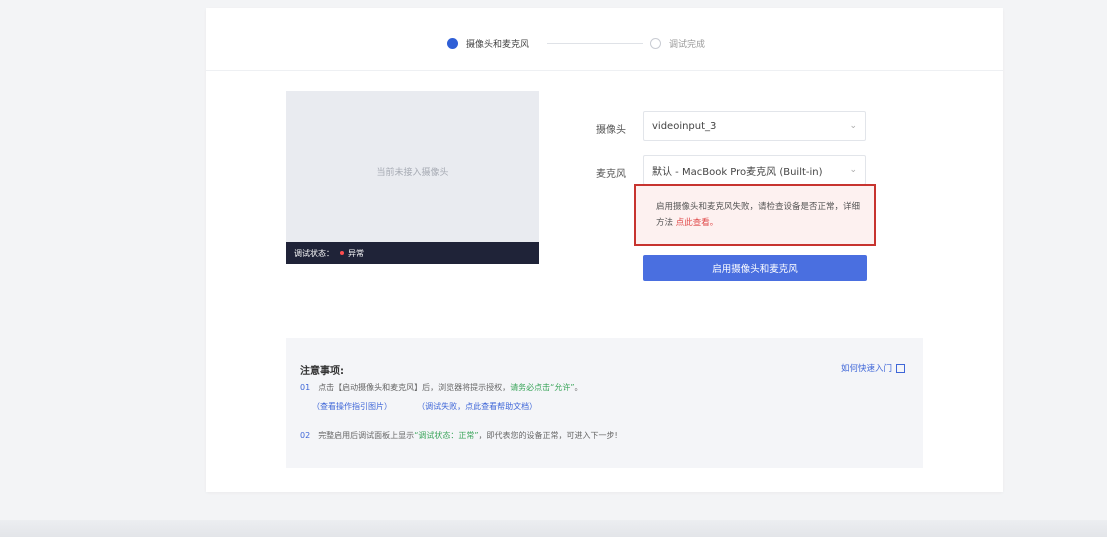 Image resolution: width=1107 pixels, height=537 pixels. Describe the element at coordinates (755, 268) in the screenshot. I see `enable-camera-mic-button: 启用摄像头和麦克风` at that location.